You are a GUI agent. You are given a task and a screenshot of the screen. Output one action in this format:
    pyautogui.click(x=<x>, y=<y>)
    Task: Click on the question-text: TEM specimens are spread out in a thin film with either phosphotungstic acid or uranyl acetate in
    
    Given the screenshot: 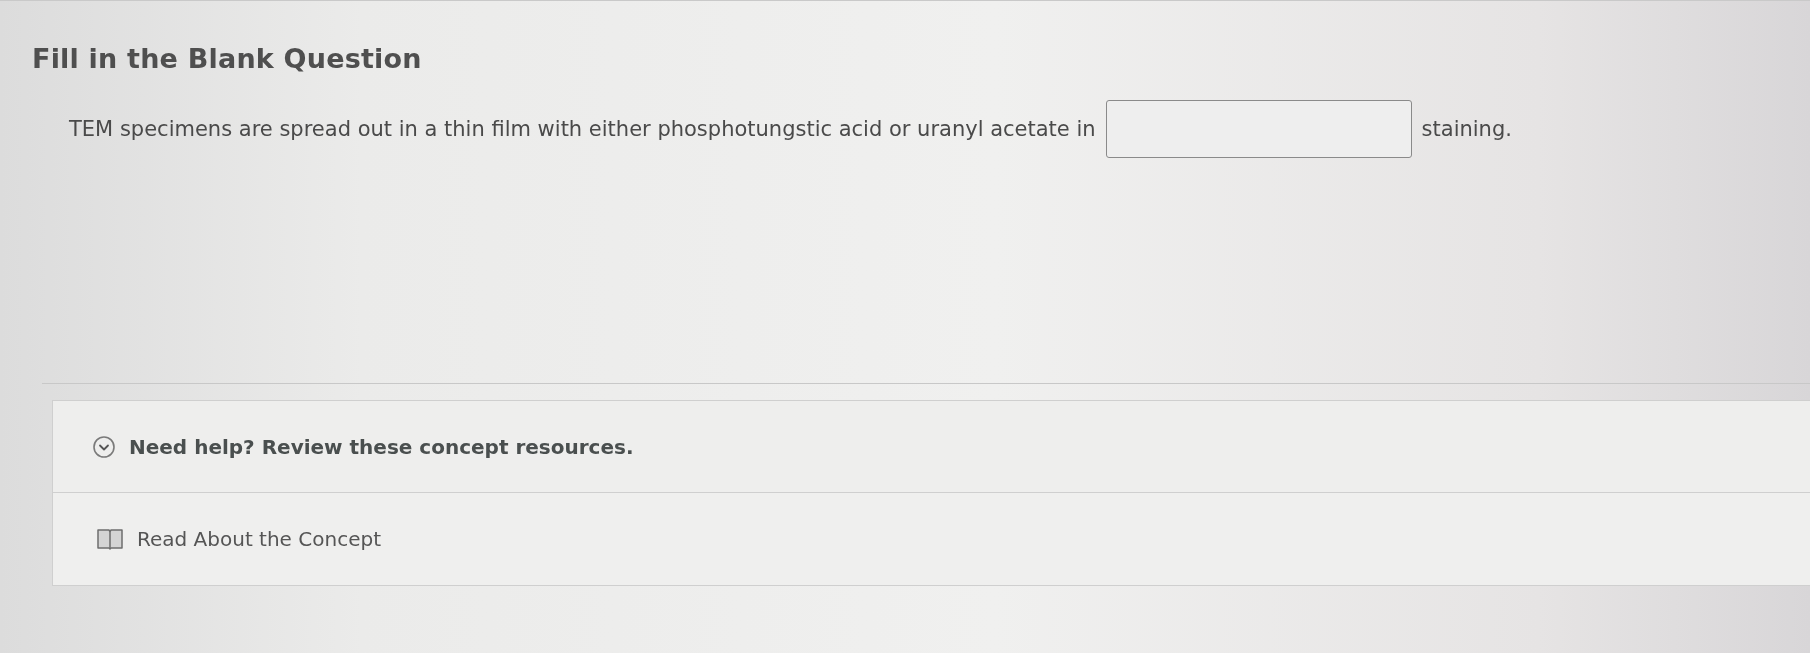 What is the action you would take?
    pyautogui.click(x=582, y=129)
    